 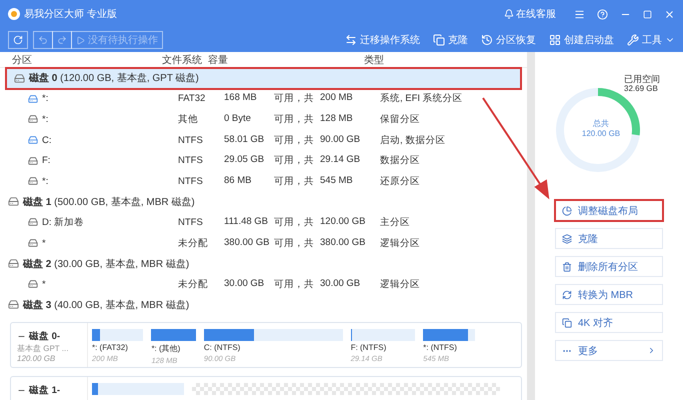 What do you see at coordinates (182, 60) in the screenshot?
I see `column-header: 文件系统` at bounding box center [182, 60].